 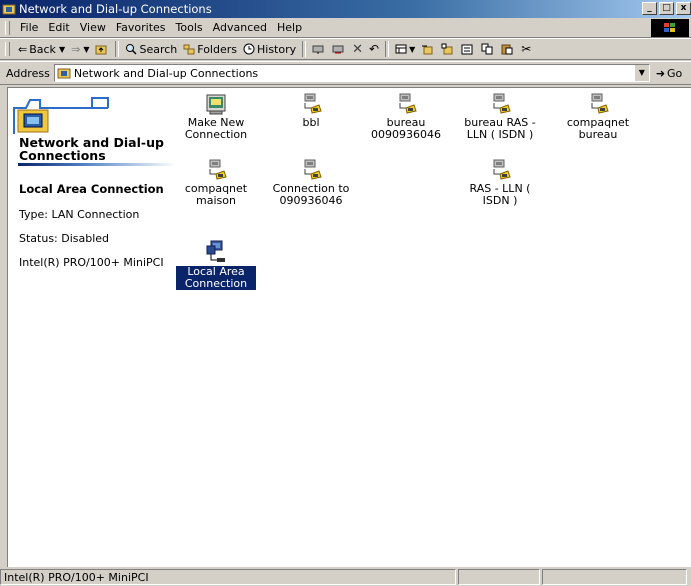 What do you see at coordinates (189, 49) in the screenshot?
I see `folders-icon` at bounding box center [189, 49].